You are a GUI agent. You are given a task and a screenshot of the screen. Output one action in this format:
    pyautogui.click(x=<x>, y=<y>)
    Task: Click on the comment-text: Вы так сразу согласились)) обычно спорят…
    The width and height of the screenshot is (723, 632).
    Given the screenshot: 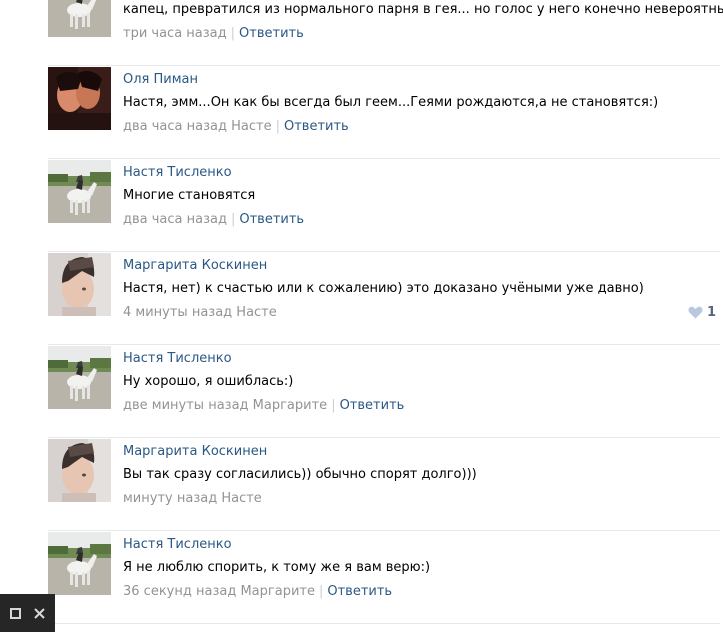 What is the action you would take?
    pyautogui.click(x=300, y=474)
    